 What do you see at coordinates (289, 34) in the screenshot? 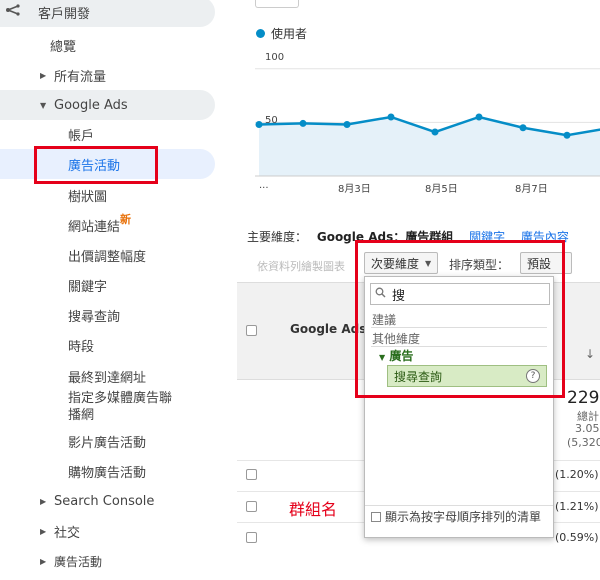
I see `legend-label: 使用者` at bounding box center [289, 34].